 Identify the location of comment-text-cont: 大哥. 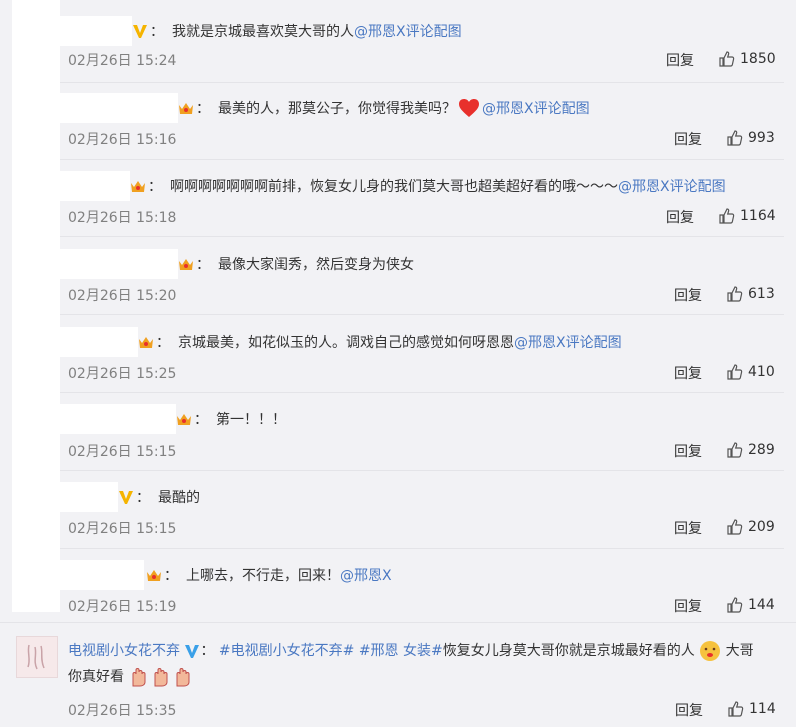
(739, 651).